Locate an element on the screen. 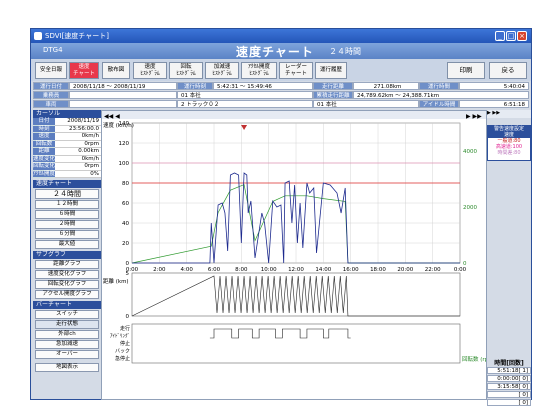 The height and width of the screenshot is (420, 560). speed-chart-button: 速度 チャート is located at coordinates (84, 70).